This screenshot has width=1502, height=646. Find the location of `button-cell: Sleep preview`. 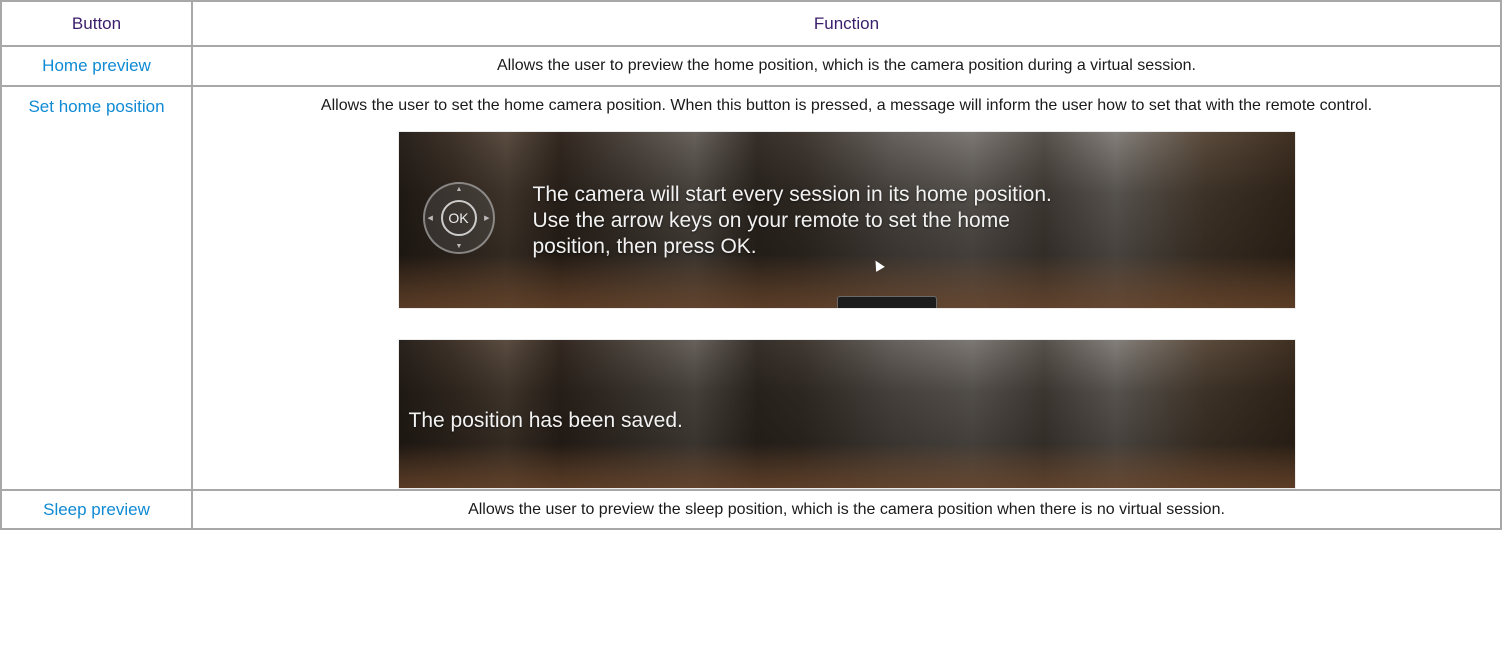

button-cell: Sleep preview is located at coordinates (97, 510).